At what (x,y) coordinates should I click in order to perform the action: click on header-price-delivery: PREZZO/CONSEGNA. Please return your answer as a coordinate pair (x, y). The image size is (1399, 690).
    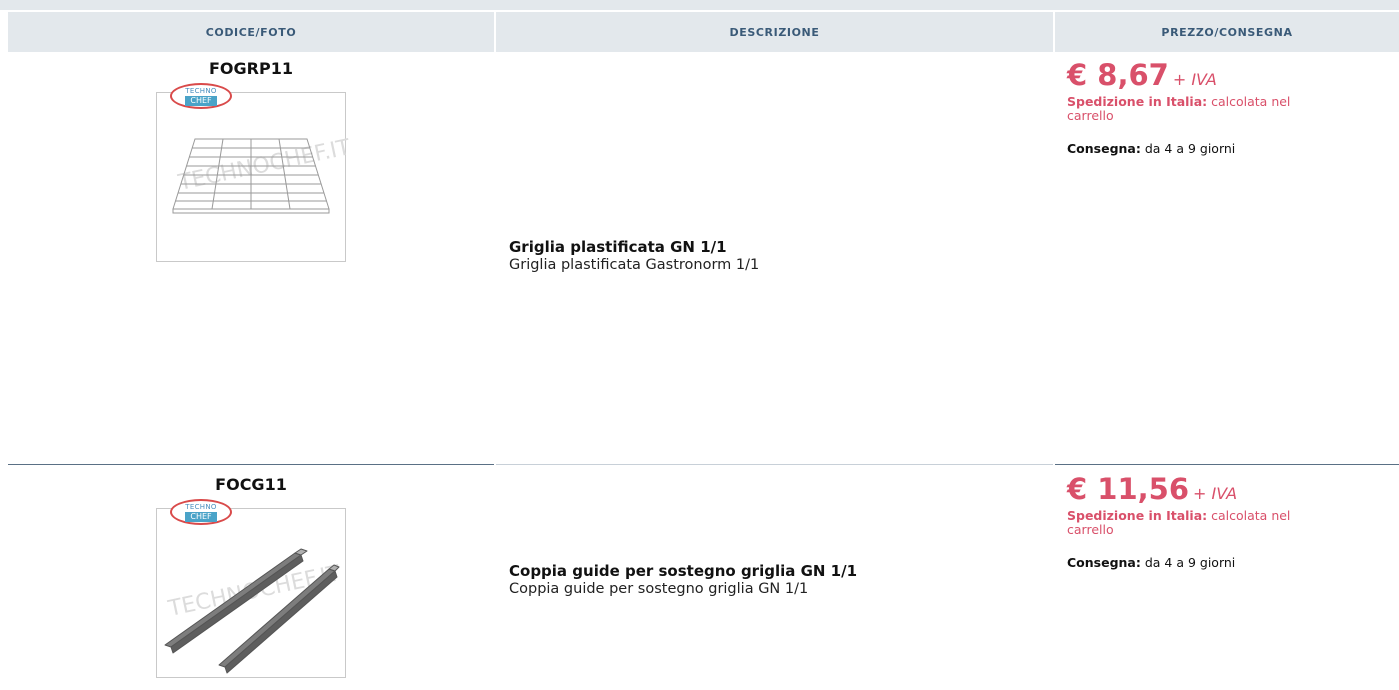
    Looking at the image, I should click on (1227, 32).